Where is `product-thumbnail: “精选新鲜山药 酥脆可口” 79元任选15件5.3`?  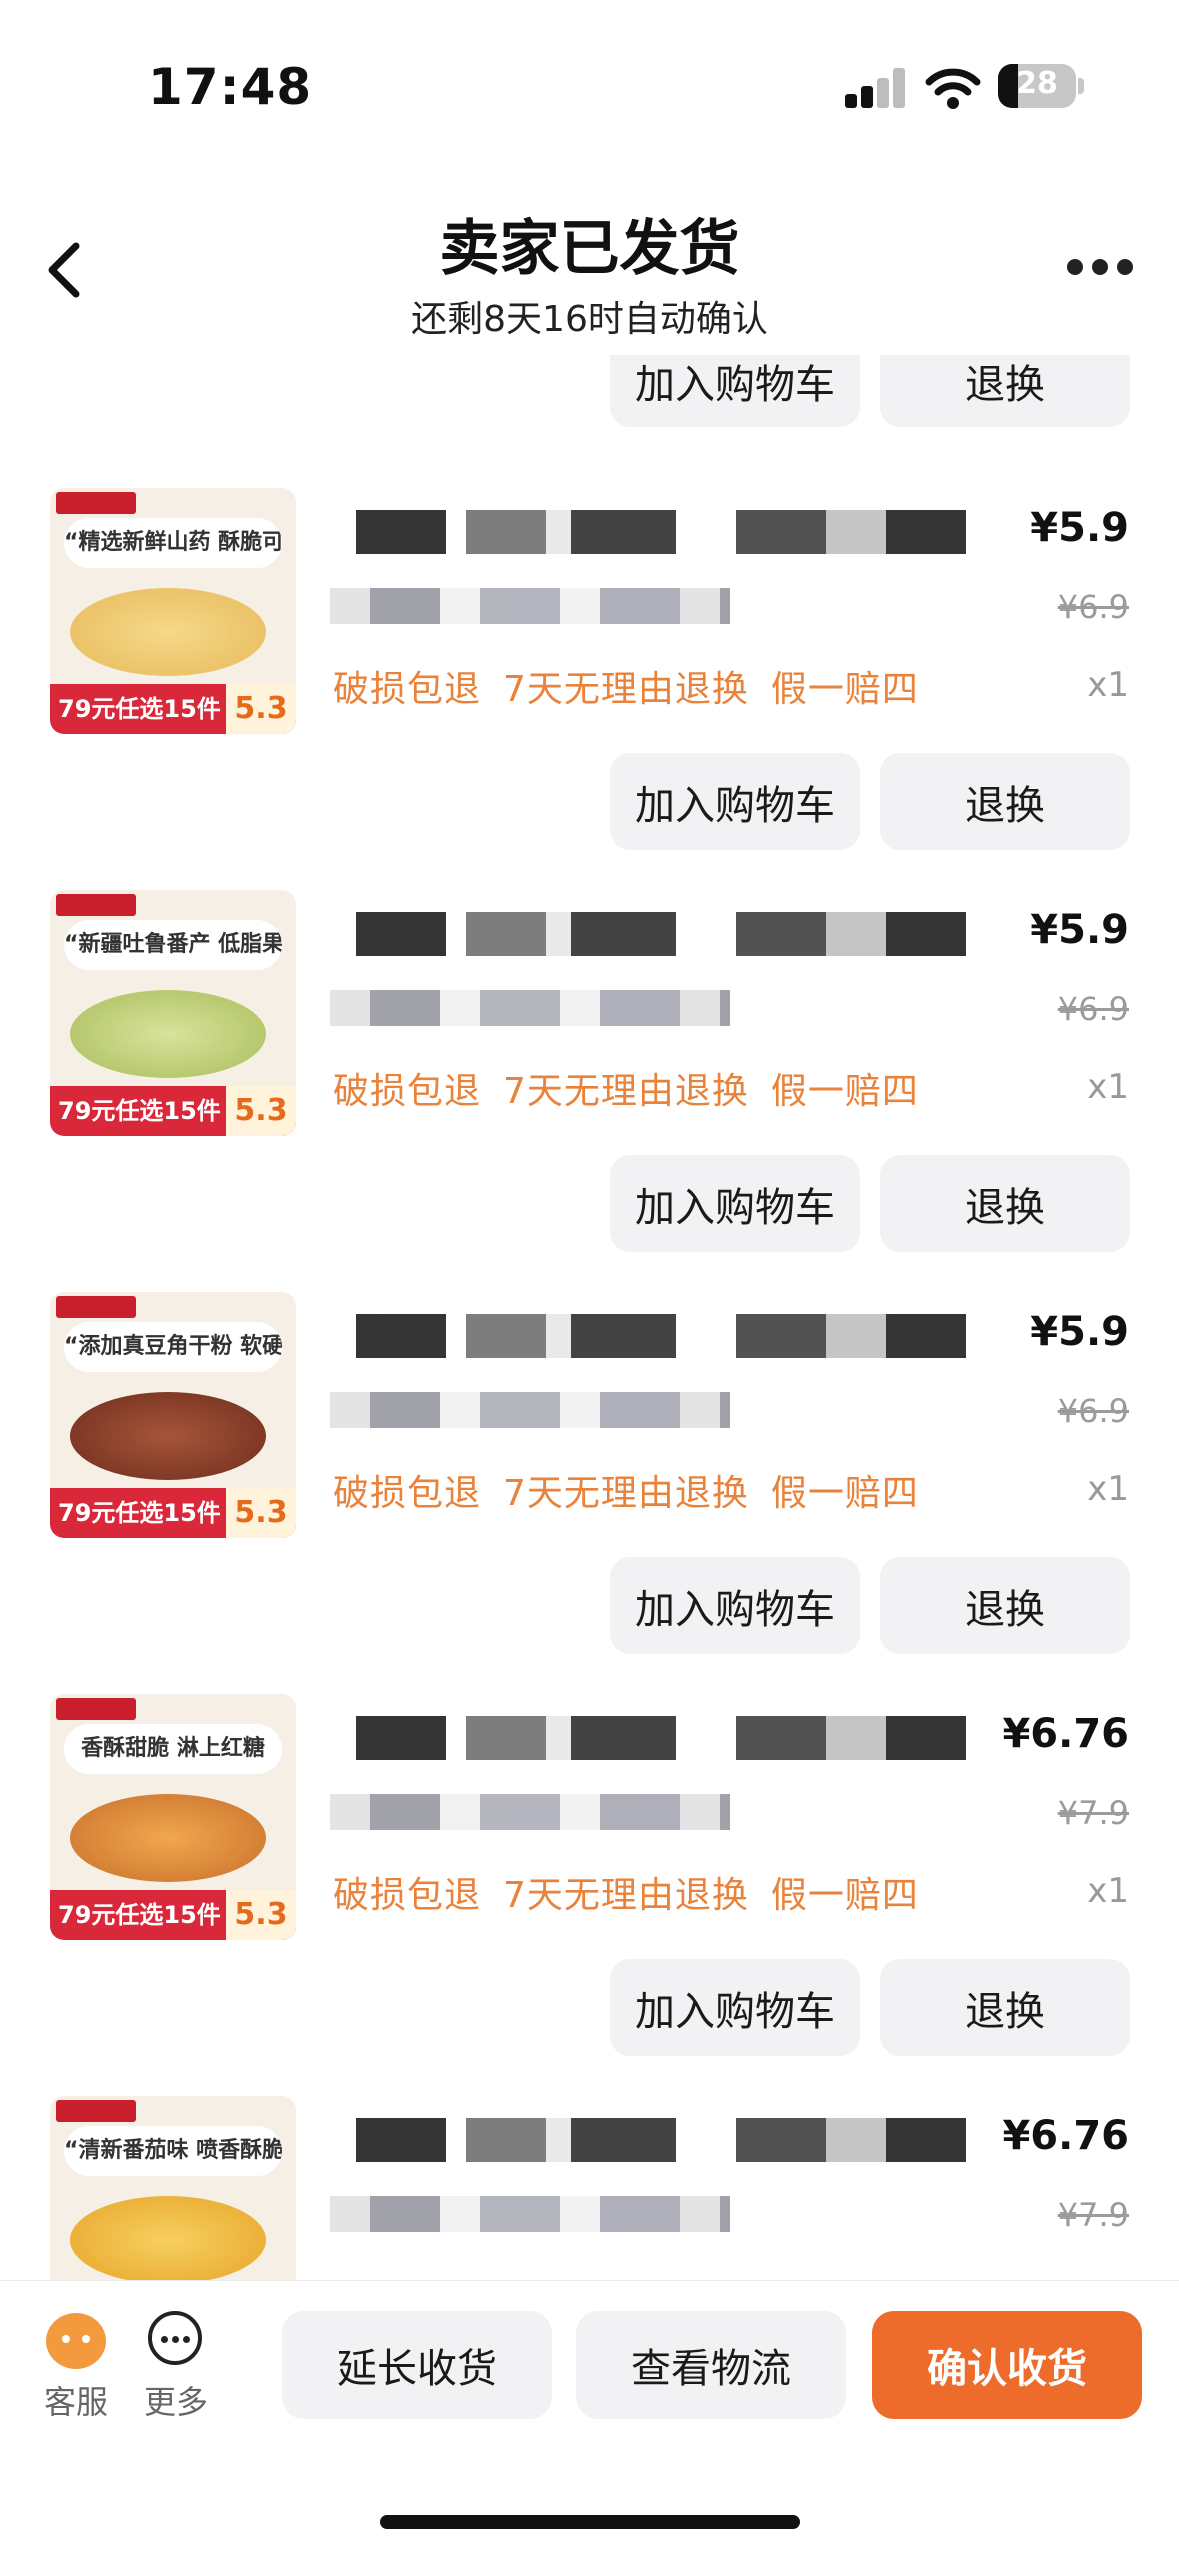
product-thumbnail: “精选新鲜山药 酥脆可口” 79元任选15件5.3 is located at coordinates (173, 611).